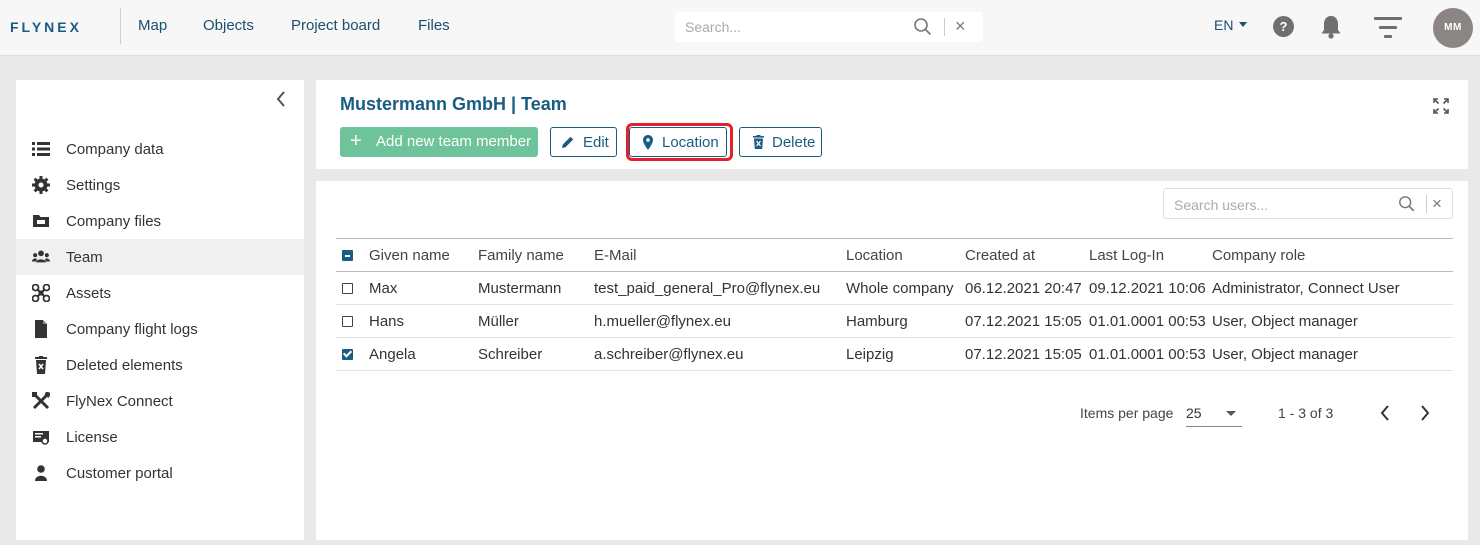 The image size is (1480, 545). Describe the element at coordinates (114, 221) in the screenshot. I see `sidebar-item-label: Company files` at that location.